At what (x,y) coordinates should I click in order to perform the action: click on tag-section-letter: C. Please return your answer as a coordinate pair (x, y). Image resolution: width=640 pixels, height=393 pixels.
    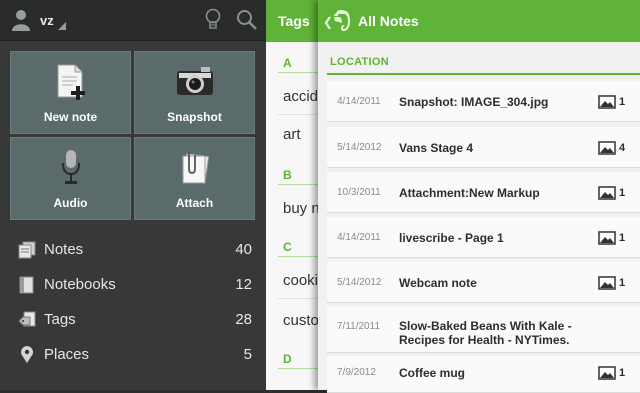
    Looking at the image, I should click on (287, 247).